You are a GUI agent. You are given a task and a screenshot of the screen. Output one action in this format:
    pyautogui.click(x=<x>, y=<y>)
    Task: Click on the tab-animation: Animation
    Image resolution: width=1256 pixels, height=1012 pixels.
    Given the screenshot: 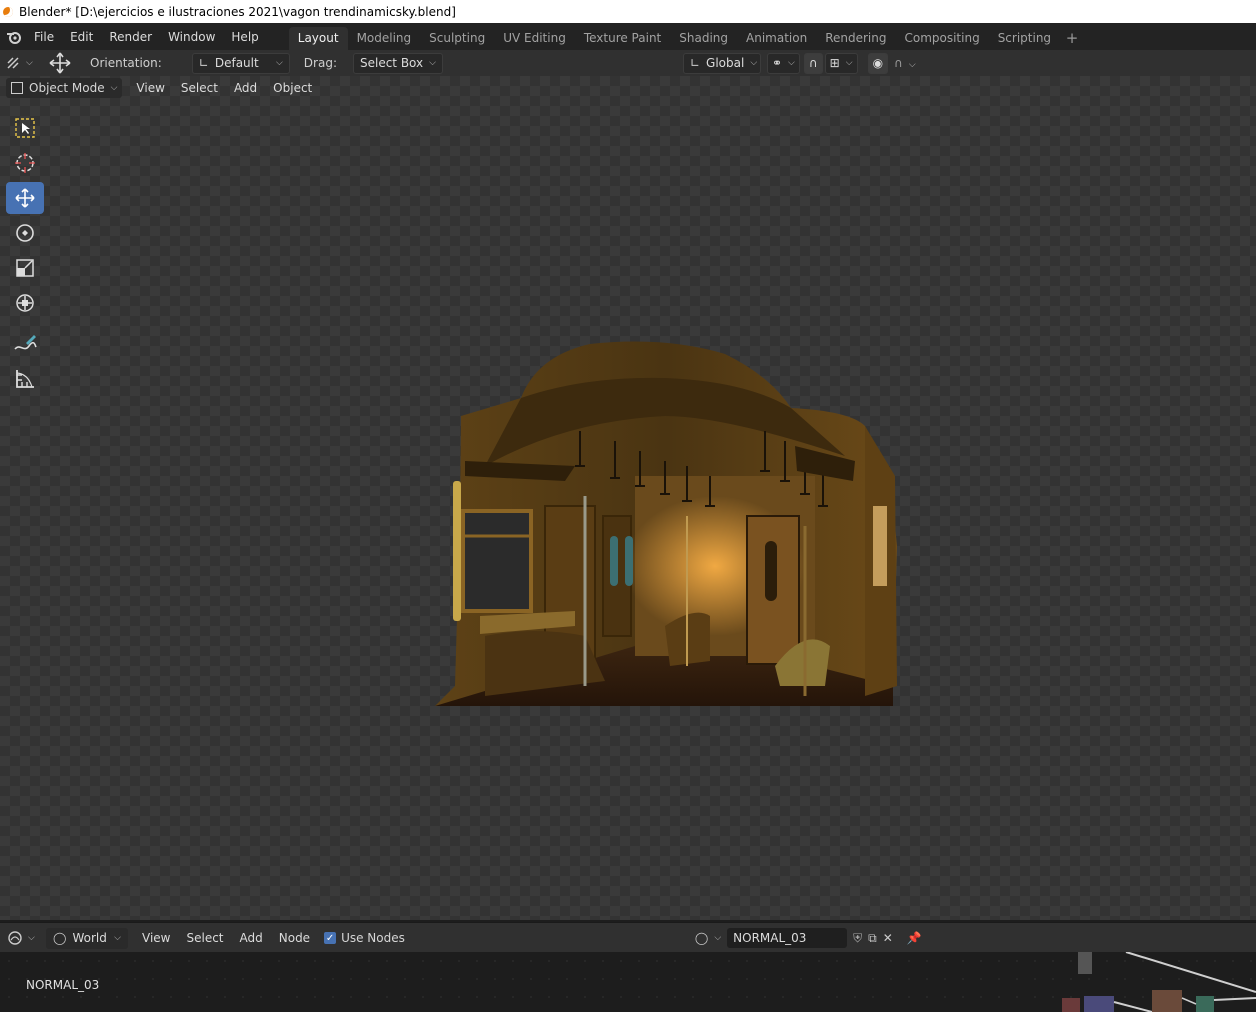 What is the action you would take?
    pyautogui.click(x=776, y=38)
    